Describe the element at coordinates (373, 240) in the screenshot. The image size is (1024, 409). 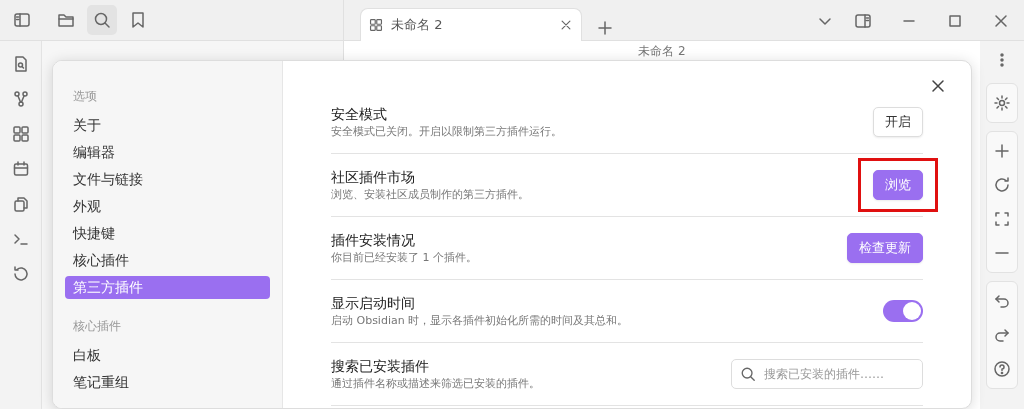
I see `setting-title: 插件安装情况` at that location.